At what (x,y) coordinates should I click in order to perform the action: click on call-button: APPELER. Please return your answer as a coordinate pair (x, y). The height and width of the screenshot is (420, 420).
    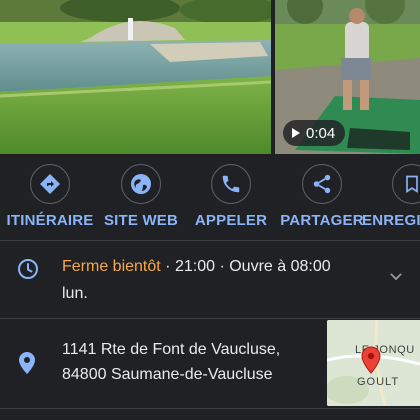
    Looking at the image, I should click on (231, 196).